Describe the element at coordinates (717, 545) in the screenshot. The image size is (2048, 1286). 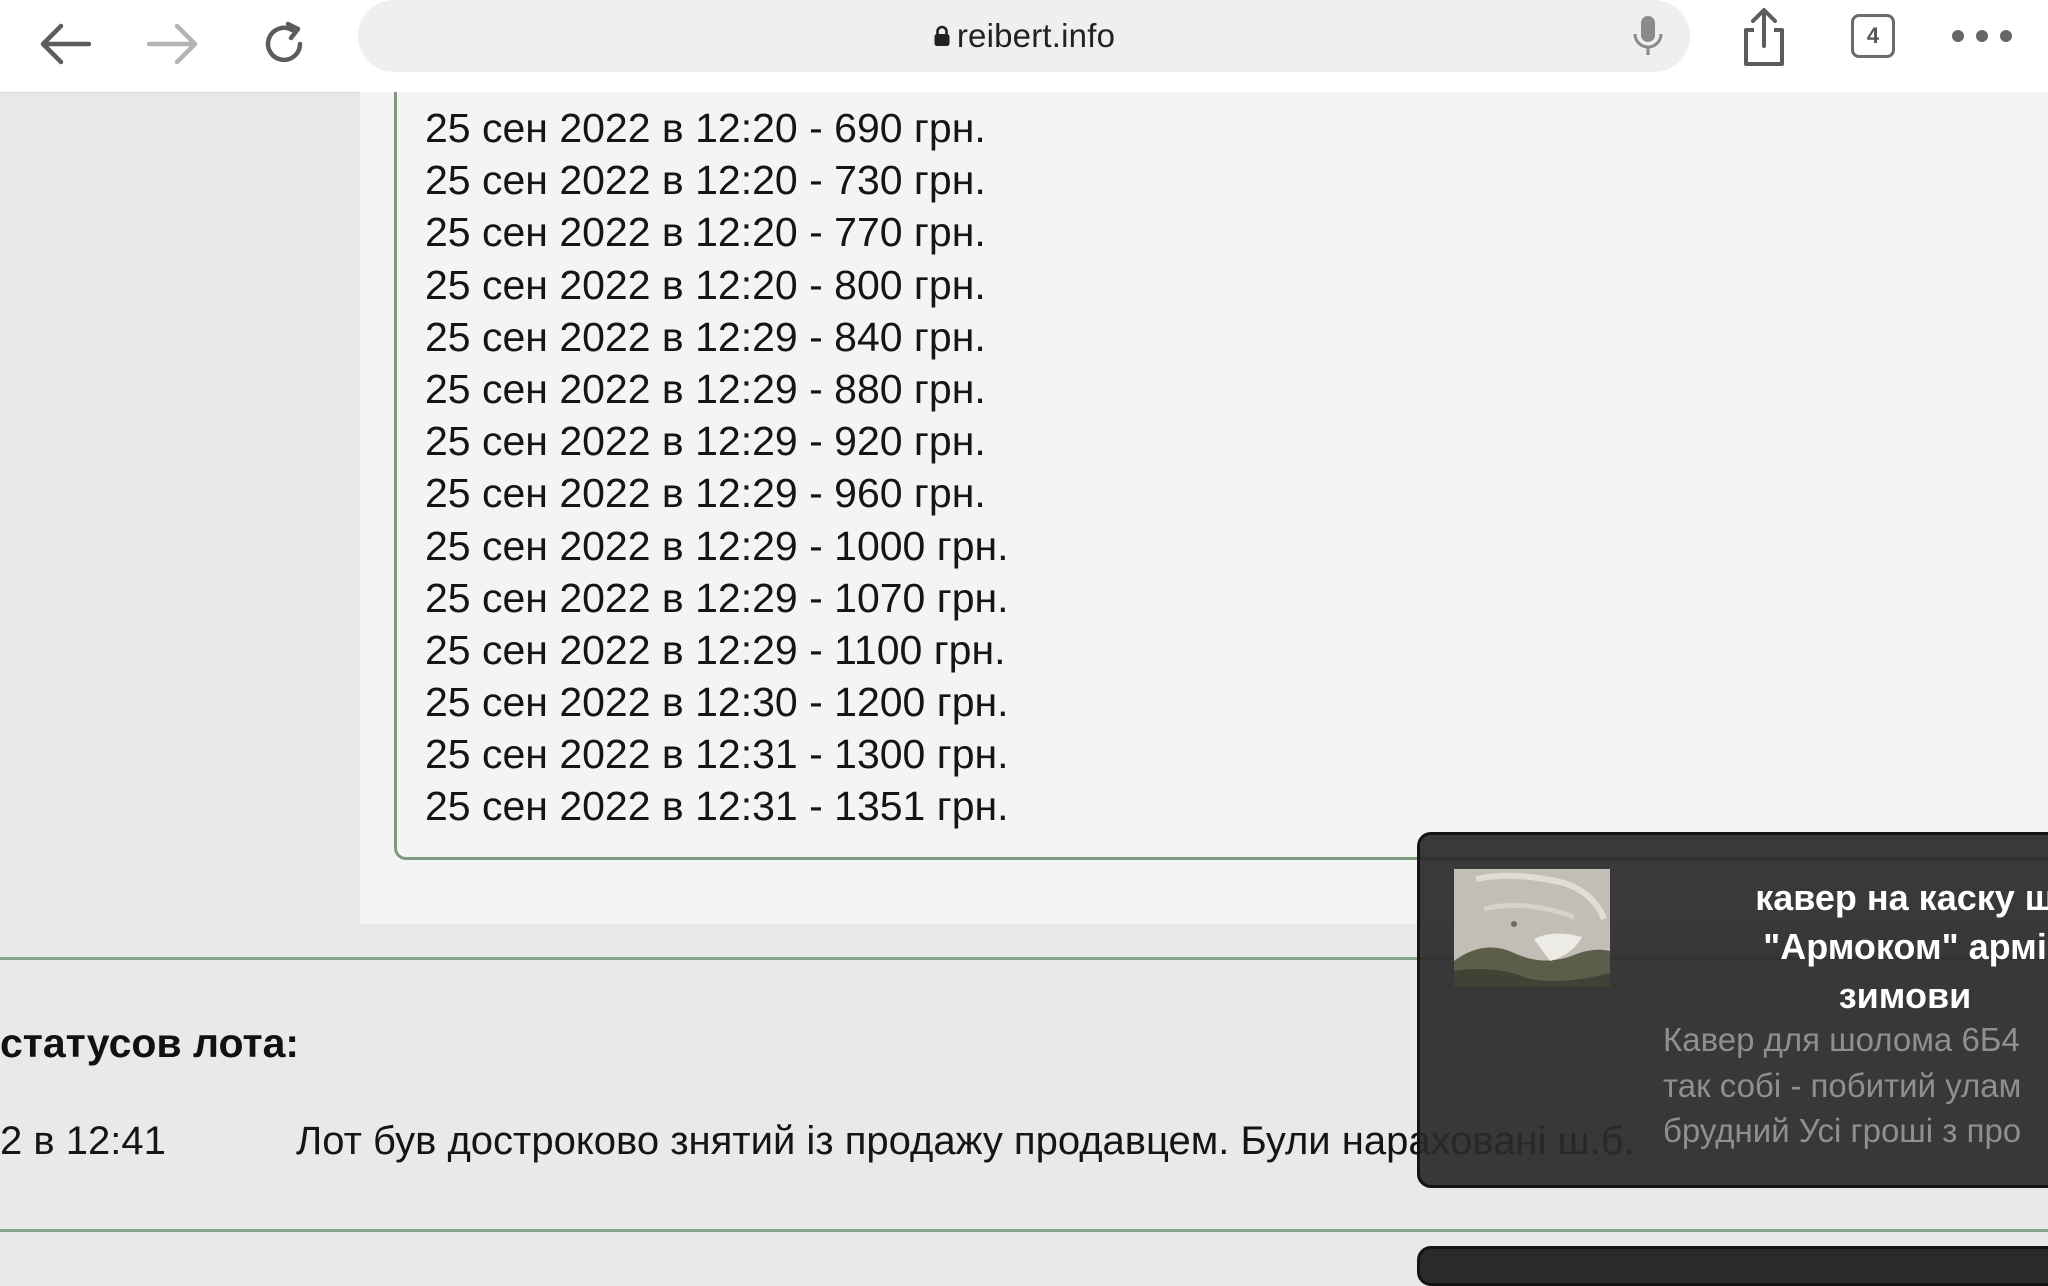
I see `bid-row: 25 сен 2022 в 12:29 - 1000 грн.` at that location.